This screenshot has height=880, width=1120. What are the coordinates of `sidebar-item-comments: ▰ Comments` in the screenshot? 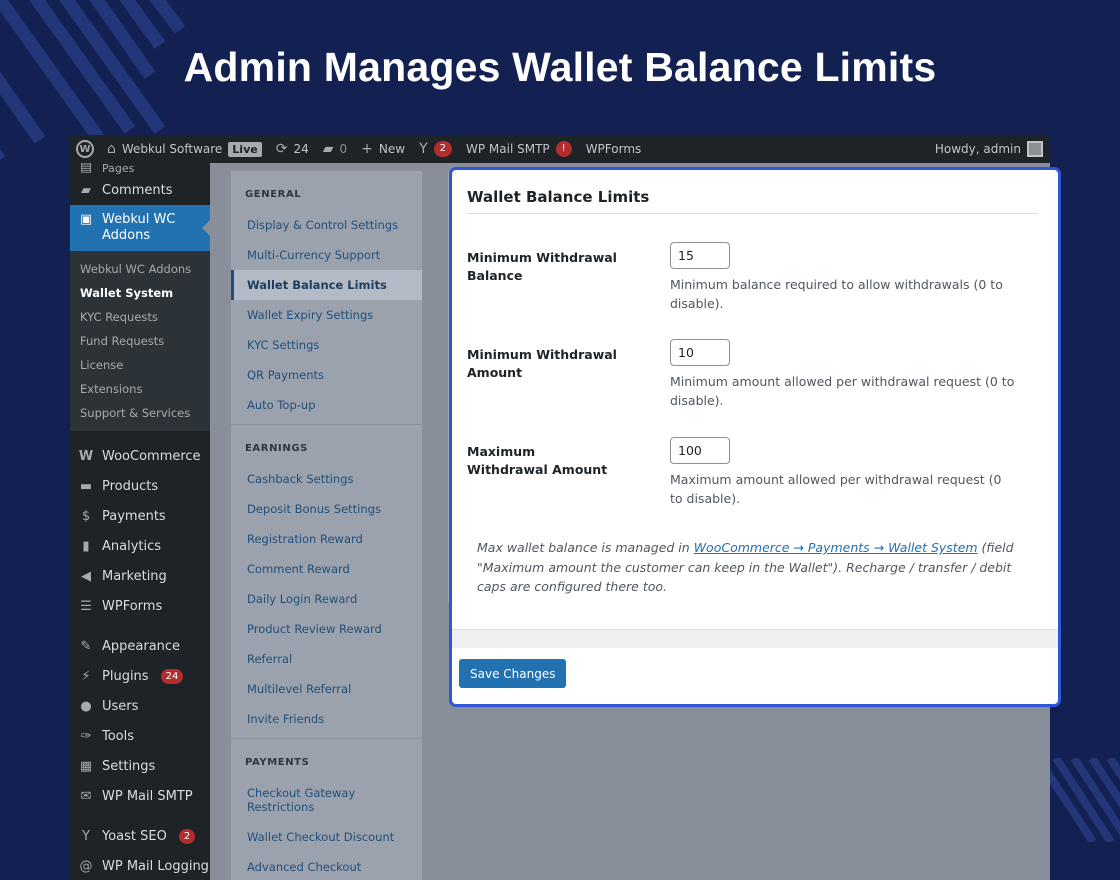 It's located at (140, 190).